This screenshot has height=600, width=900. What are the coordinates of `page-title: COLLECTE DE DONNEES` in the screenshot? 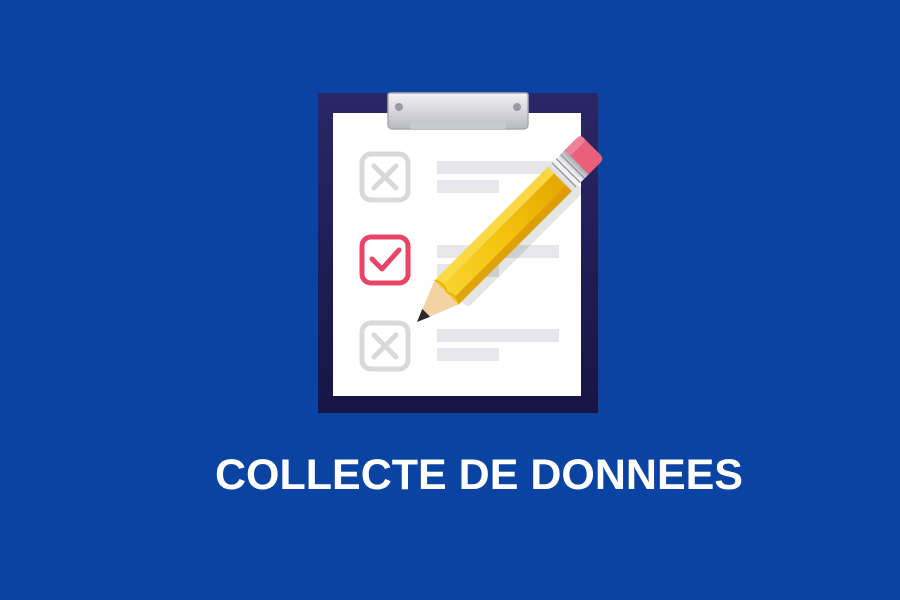 It's located at (479, 475).